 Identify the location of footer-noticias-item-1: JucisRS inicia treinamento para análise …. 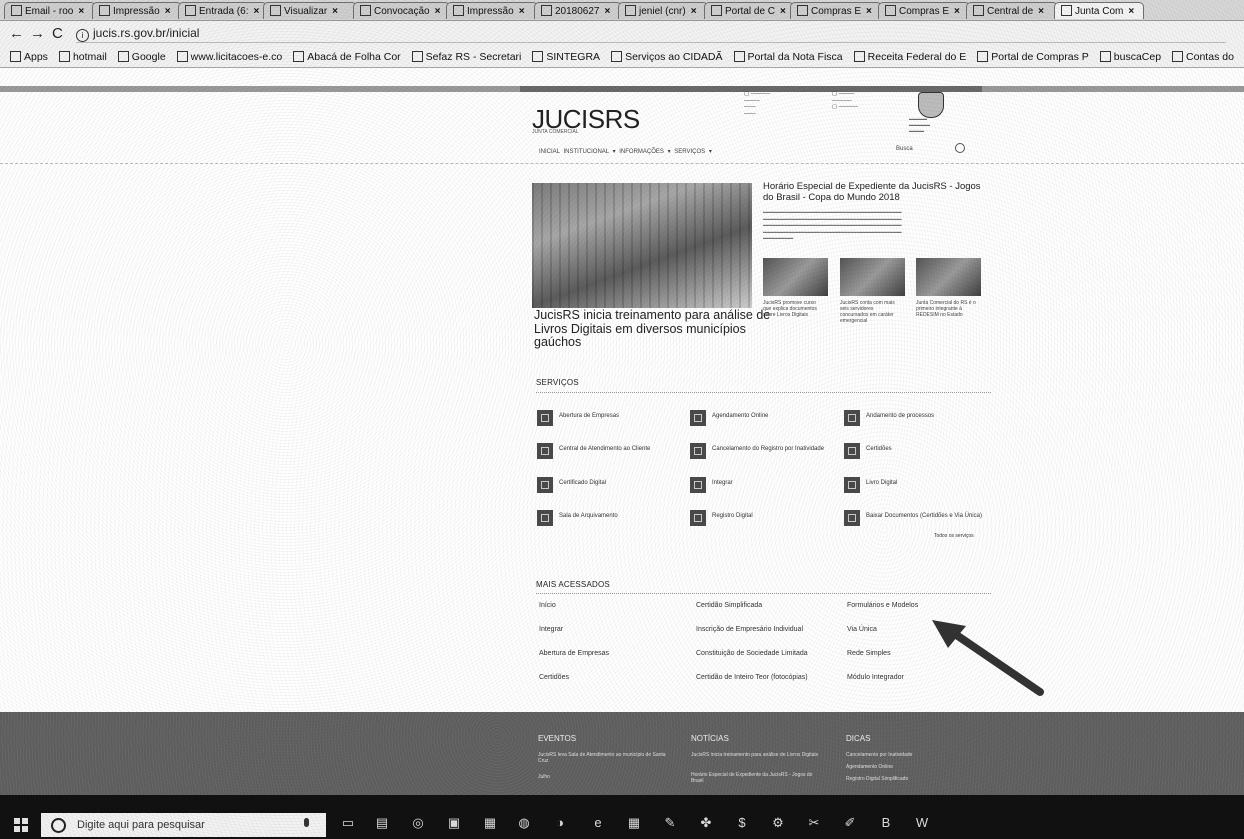
(756, 755).